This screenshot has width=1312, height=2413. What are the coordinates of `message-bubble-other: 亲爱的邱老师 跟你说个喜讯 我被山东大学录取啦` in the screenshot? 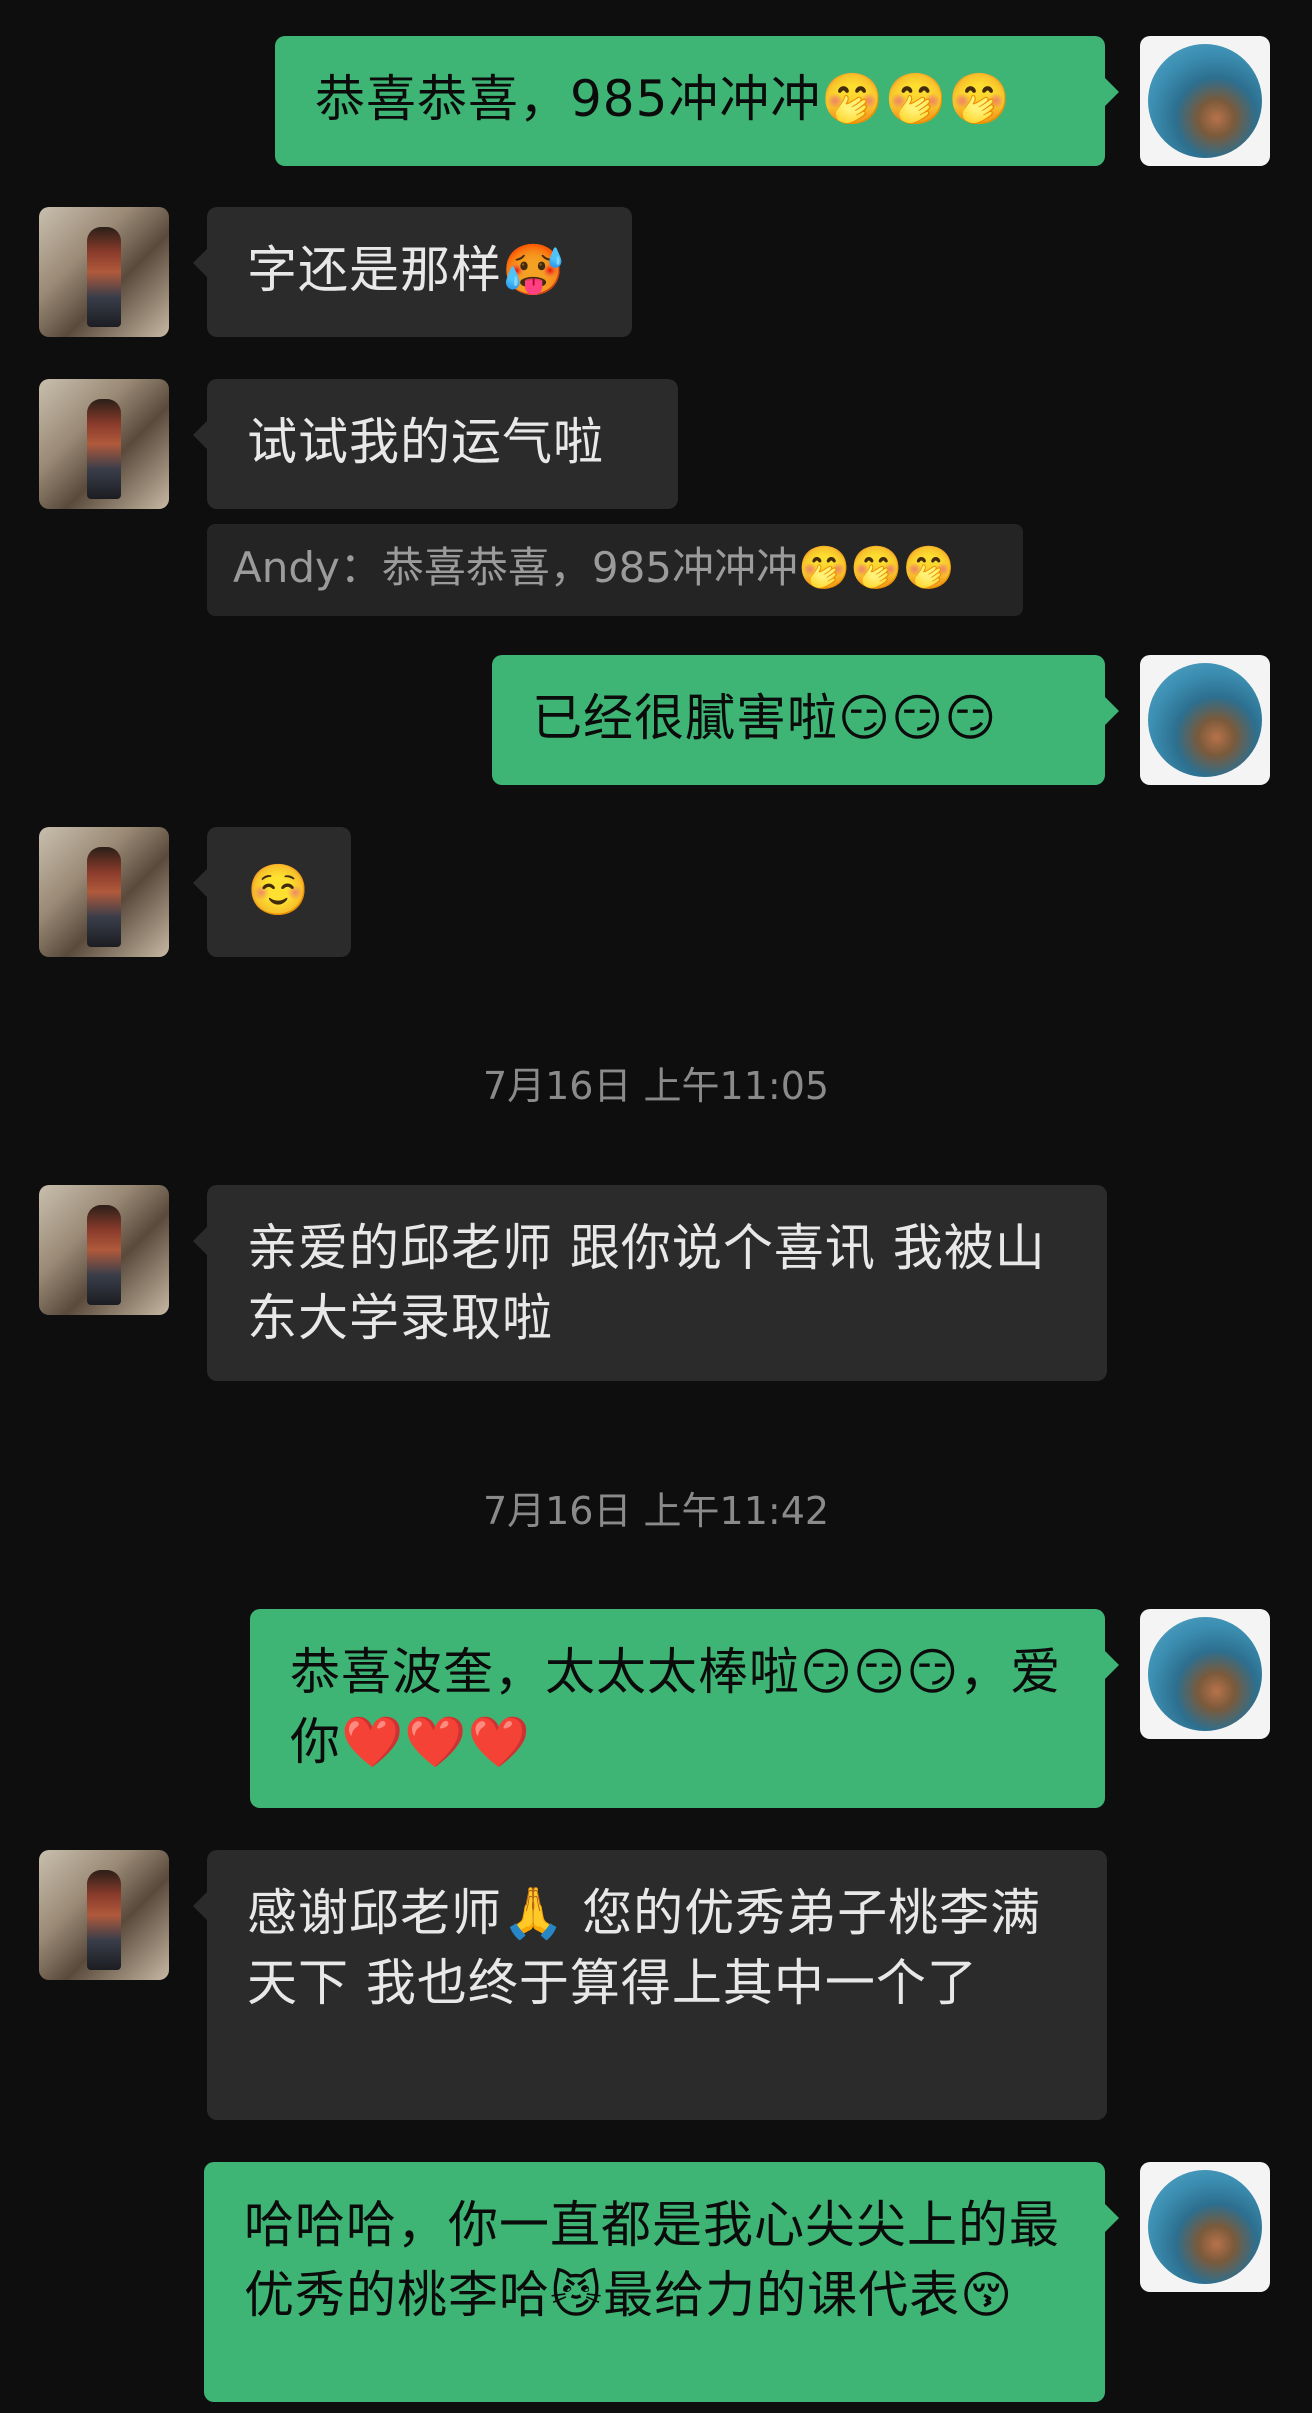 It's located at (650, 1283).